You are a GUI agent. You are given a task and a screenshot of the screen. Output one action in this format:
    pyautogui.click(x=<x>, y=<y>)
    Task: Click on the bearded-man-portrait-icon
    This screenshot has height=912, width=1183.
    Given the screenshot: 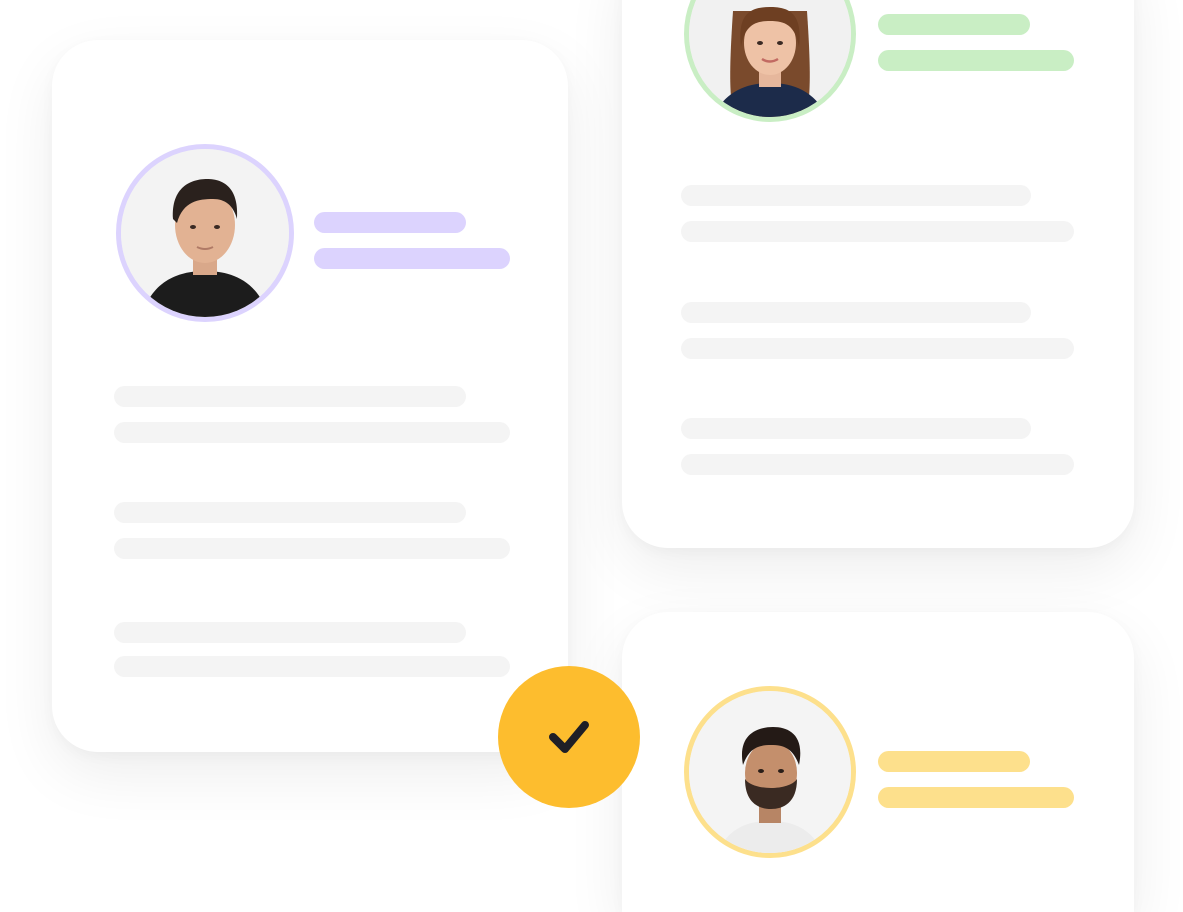 What is the action you would take?
    pyautogui.click(x=770, y=772)
    